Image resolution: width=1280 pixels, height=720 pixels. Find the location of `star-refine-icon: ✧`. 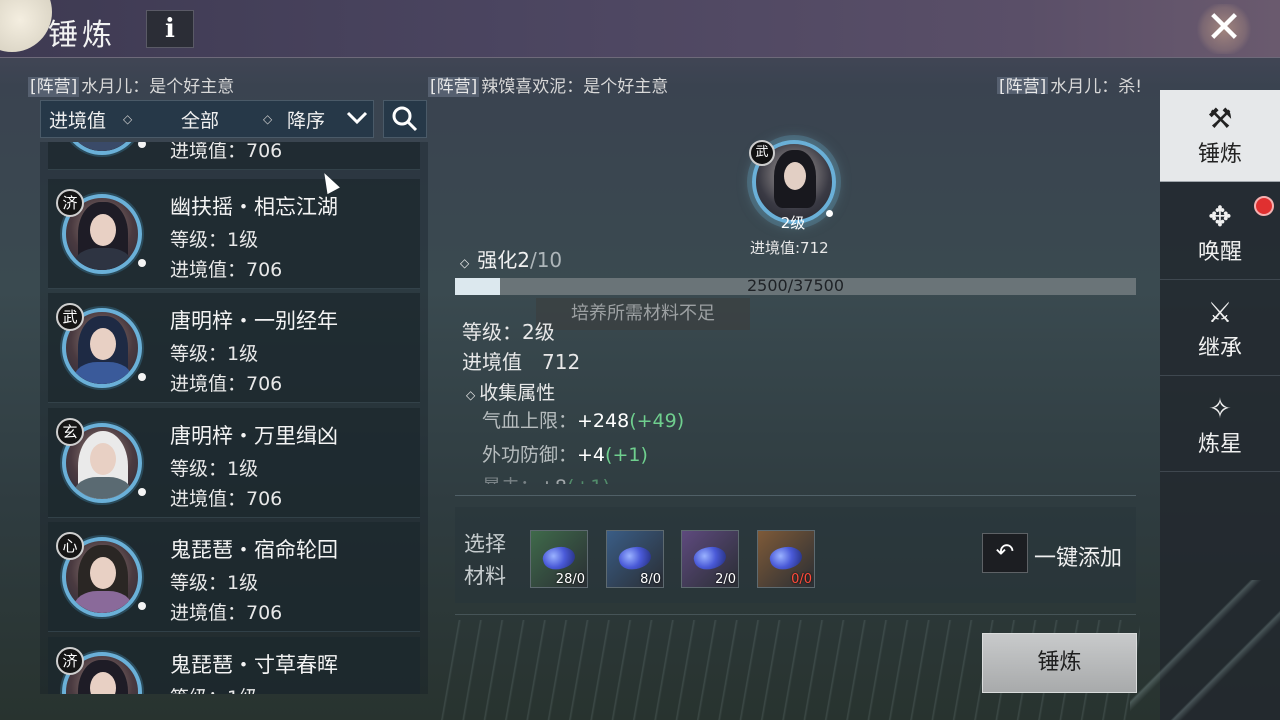

star-refine-icon: ✧ is located at coordinates (1220, 408).